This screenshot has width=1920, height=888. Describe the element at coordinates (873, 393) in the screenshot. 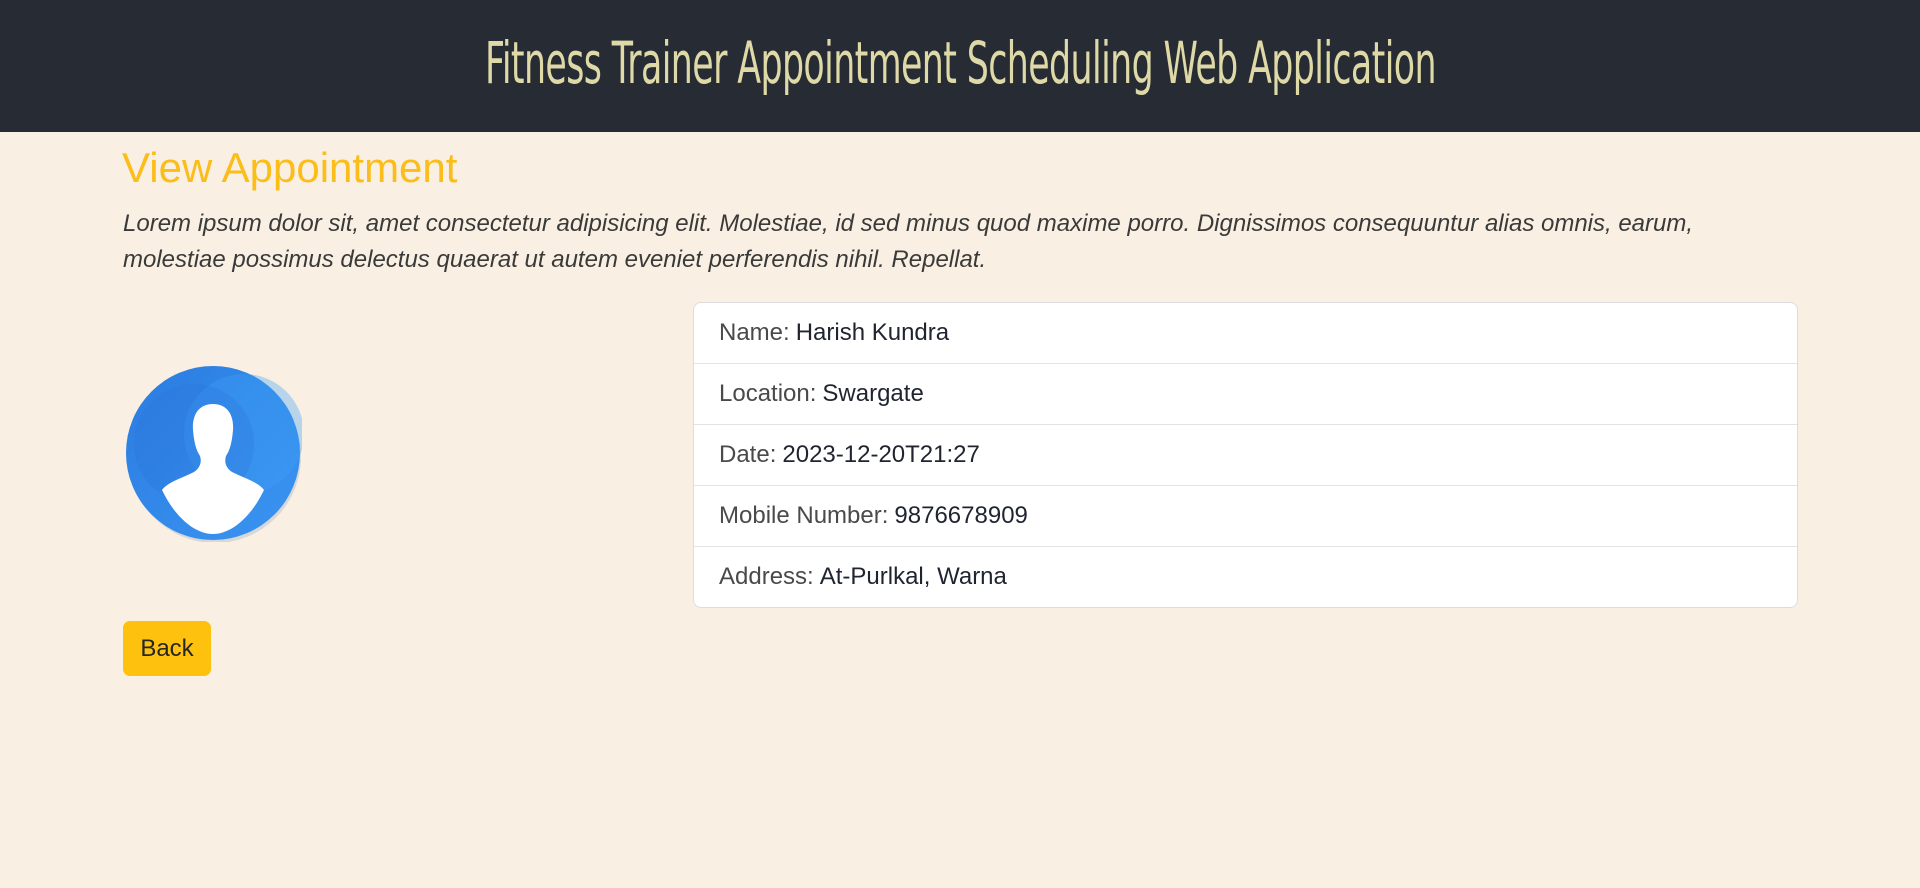

I see `detail-value: Swargate` at that location.